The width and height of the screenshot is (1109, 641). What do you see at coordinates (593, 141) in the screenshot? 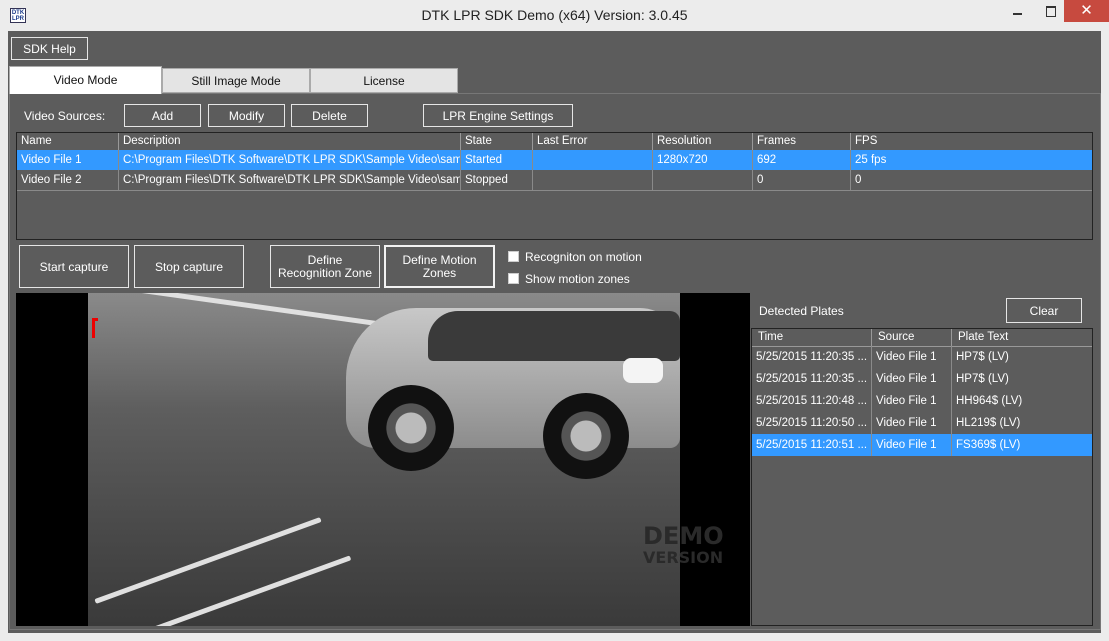
I see `column-header-last-error: Last Error` at bounding box center [593, 141].